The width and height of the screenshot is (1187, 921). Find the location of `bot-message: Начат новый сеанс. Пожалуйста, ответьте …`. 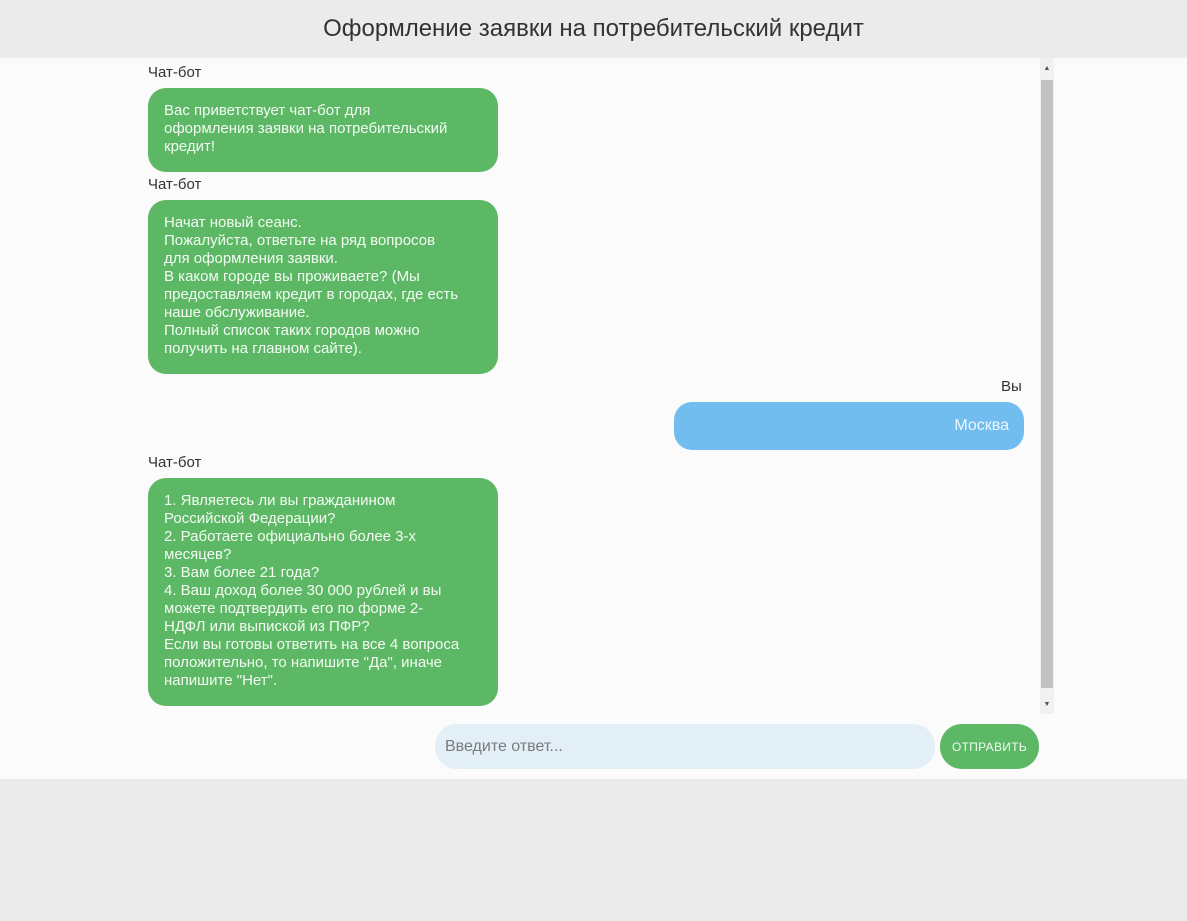

bot-message: Начат новый сеанс. Пожалуйста, ответьте … is located at coordinates (323, 287).